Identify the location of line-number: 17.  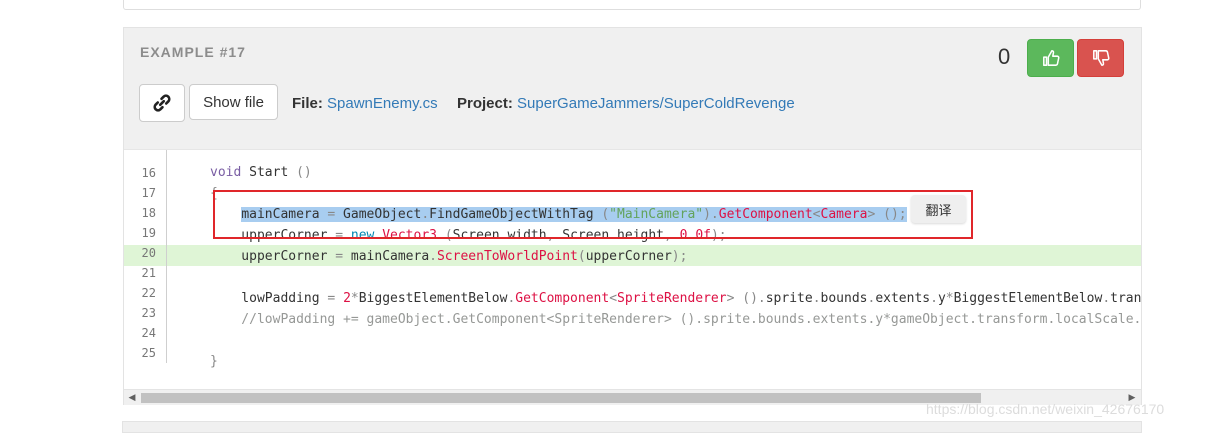
(148, 193).